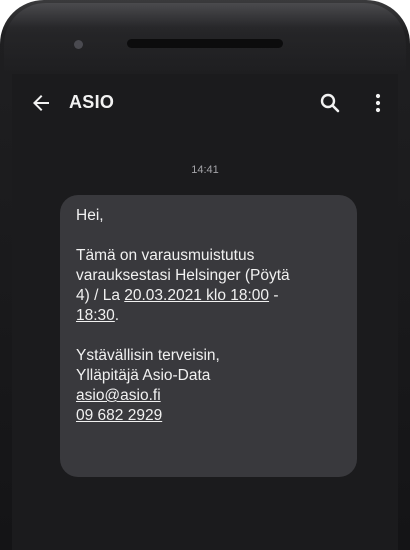 The width and height of the screenshot is (410, 550). I want to click on message-closing: Ystävällisin terveisin,, so click(148, 355).